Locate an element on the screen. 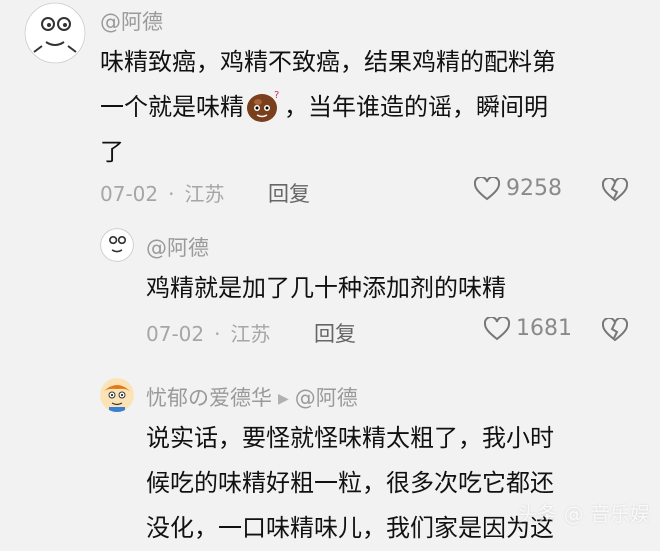 The height and width of the screenshot is (551, 660). thinking-chestnut-emoji-icon: ? is located at coordinates (264, 106).